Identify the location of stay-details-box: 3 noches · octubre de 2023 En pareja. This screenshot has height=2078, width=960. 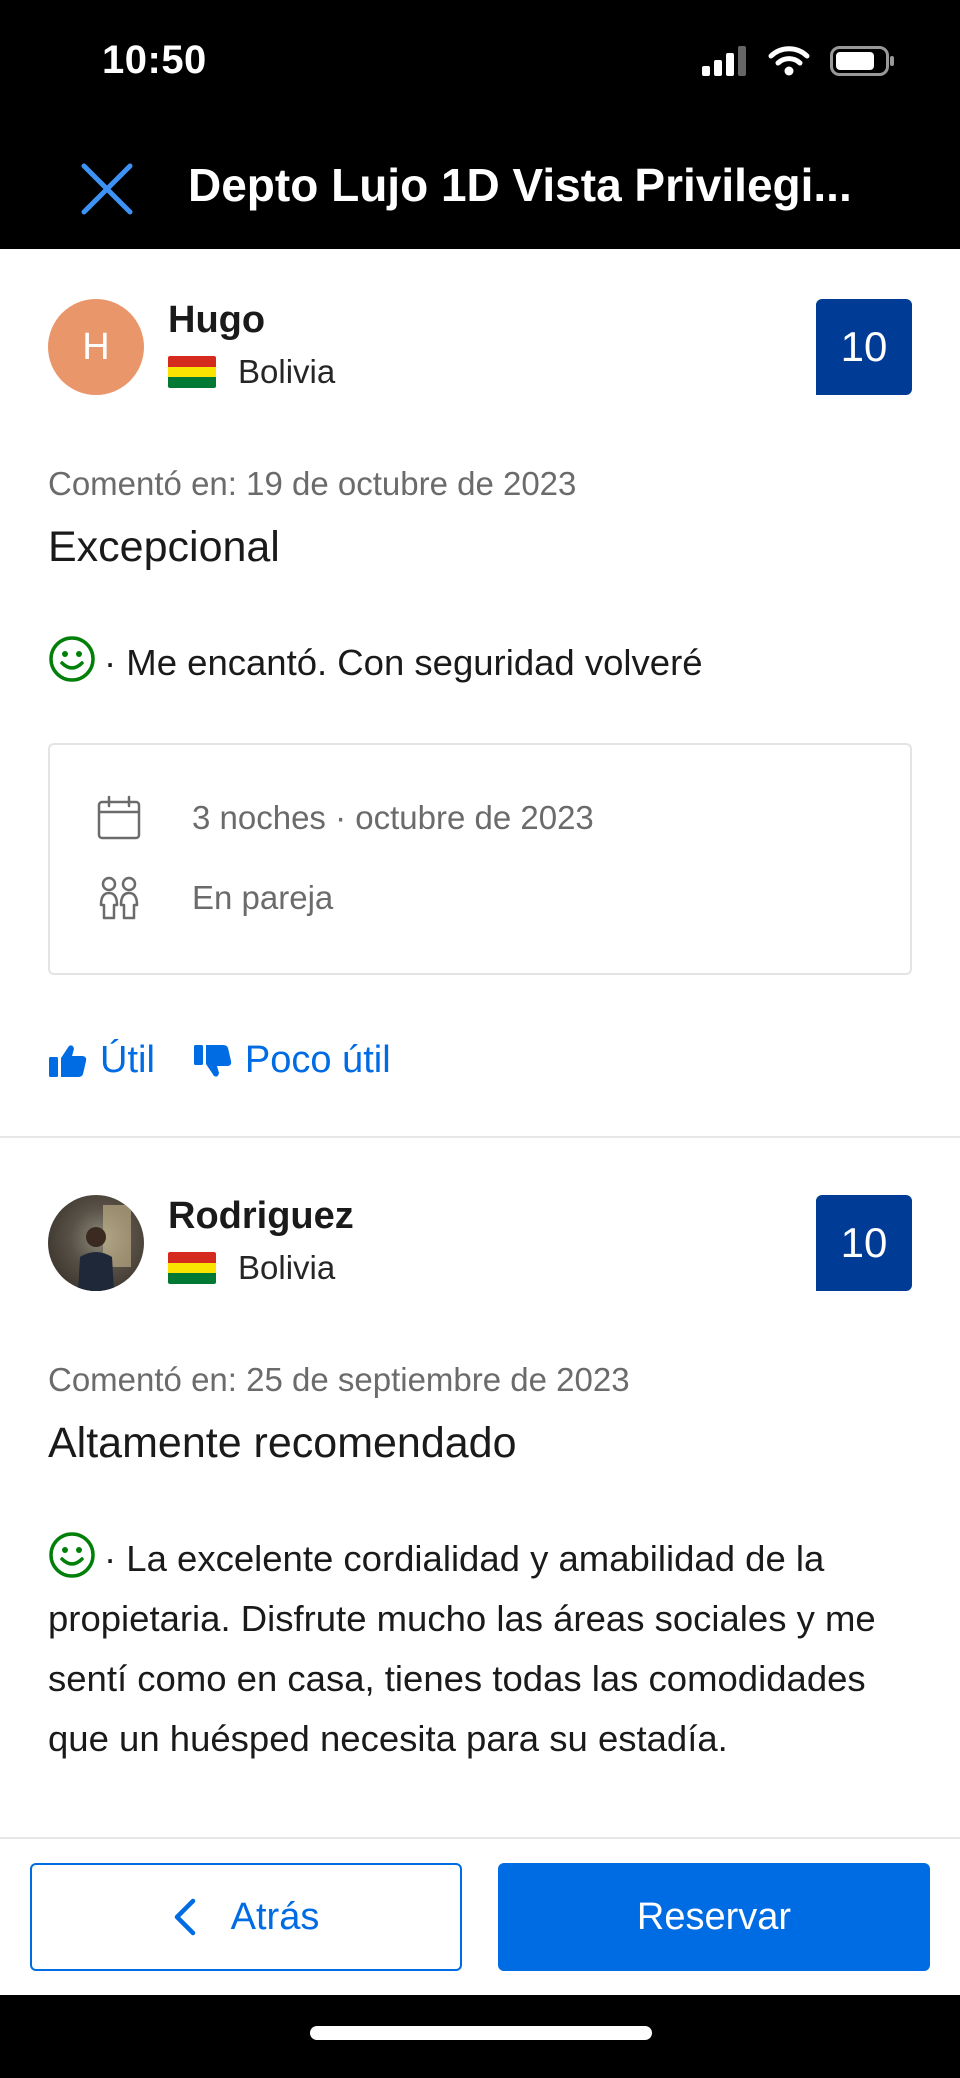
(480, 859).